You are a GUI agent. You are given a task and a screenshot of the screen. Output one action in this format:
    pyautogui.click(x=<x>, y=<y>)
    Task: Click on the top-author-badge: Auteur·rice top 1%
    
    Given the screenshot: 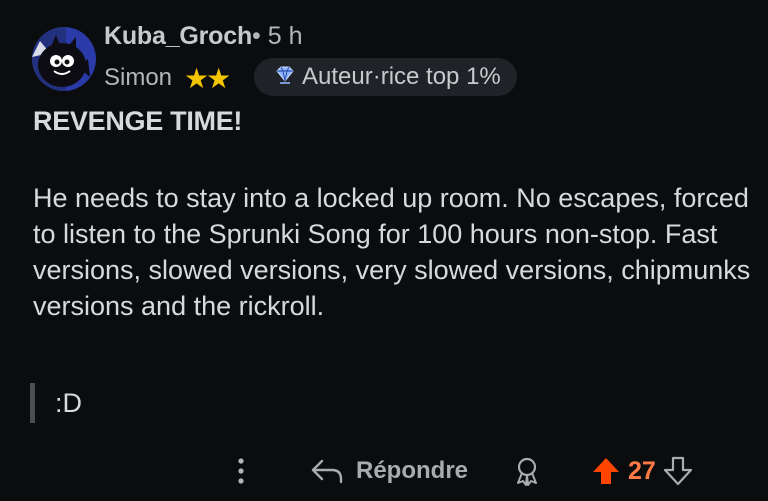 What is the action you would take?
    pyautogui.click(x=385, y=77)
    